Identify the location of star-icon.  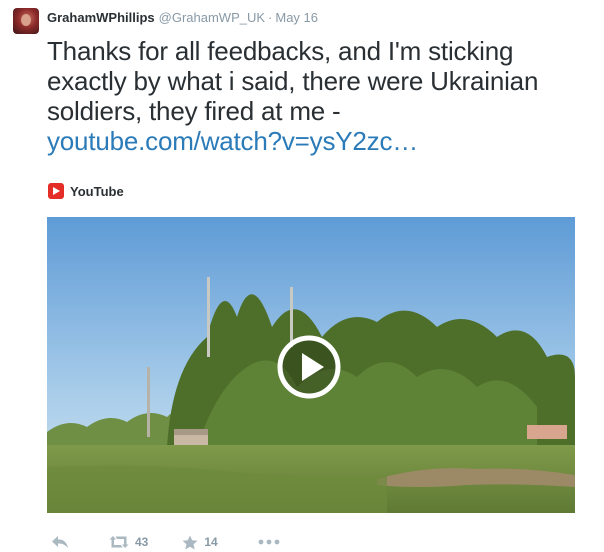
(190, 542).